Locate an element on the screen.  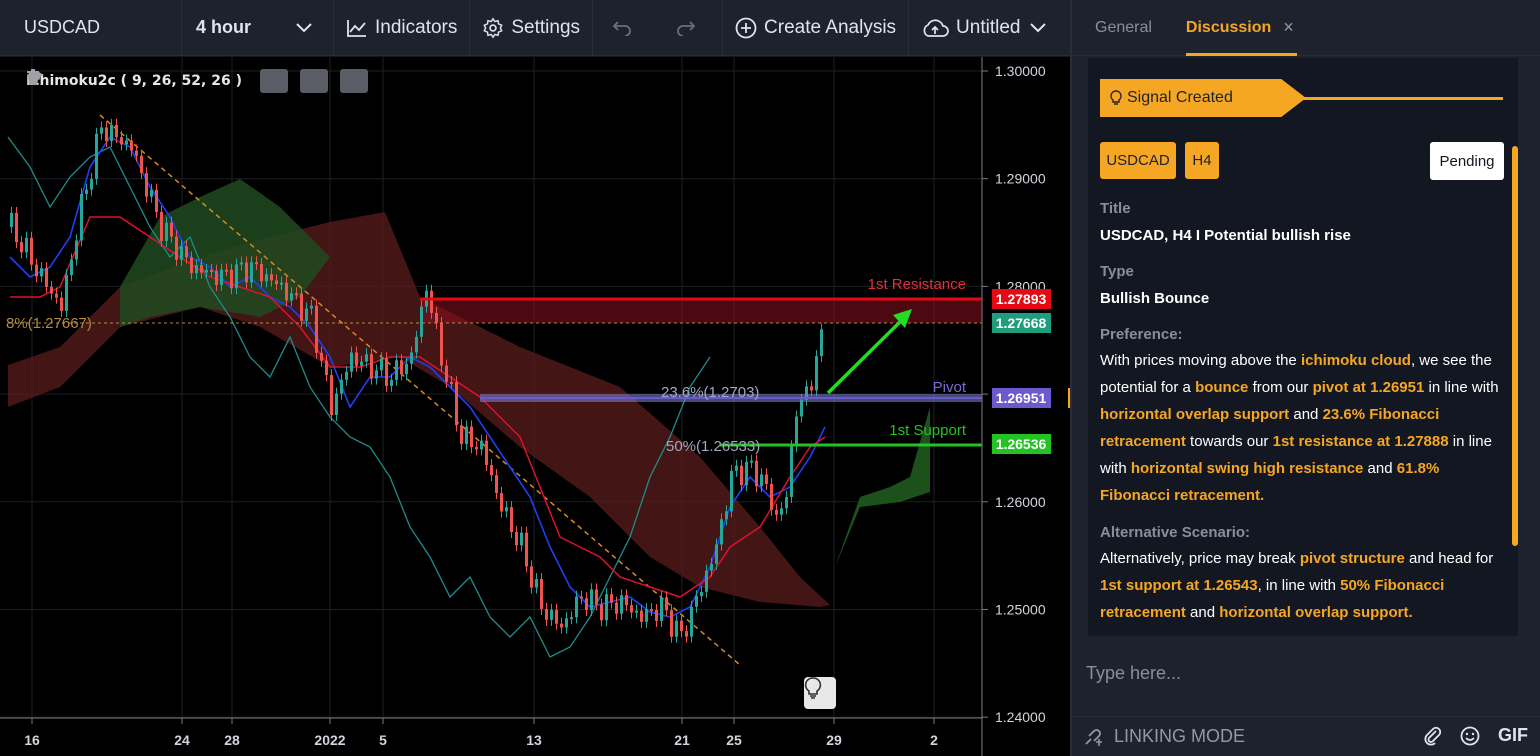
indicator-settings-button is located at coordinates (177, 81).